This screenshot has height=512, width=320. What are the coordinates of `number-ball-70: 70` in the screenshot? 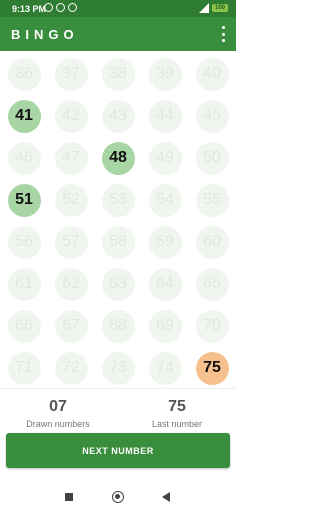 It's located at (212, 326).